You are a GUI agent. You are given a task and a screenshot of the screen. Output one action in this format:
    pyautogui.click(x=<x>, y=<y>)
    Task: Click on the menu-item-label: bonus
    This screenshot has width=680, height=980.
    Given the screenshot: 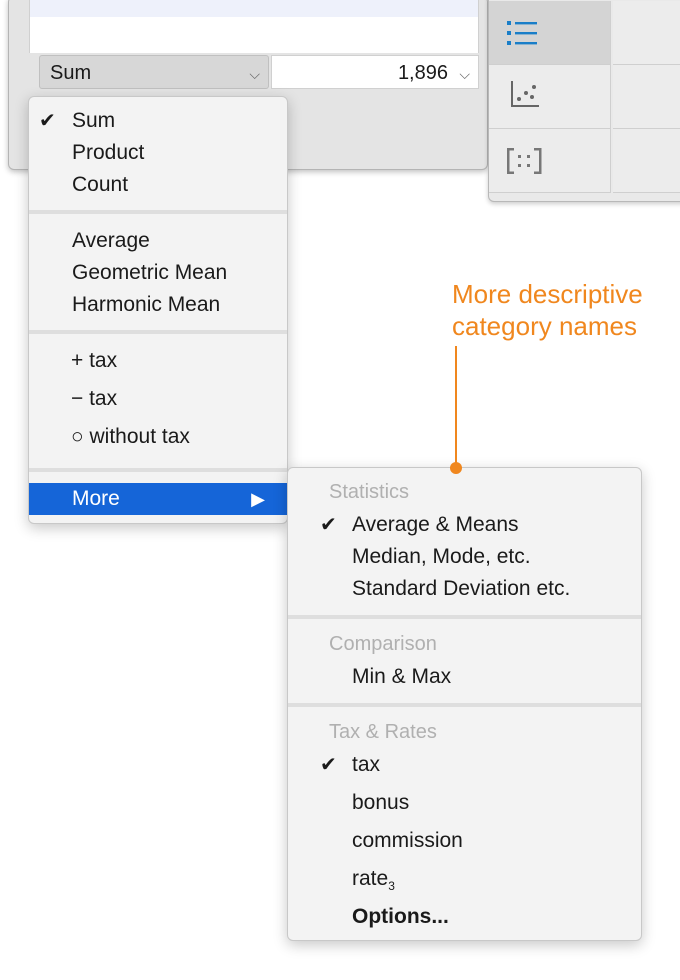 What is the action you would take?
    pyautogui.click(x=381, y=802)
    